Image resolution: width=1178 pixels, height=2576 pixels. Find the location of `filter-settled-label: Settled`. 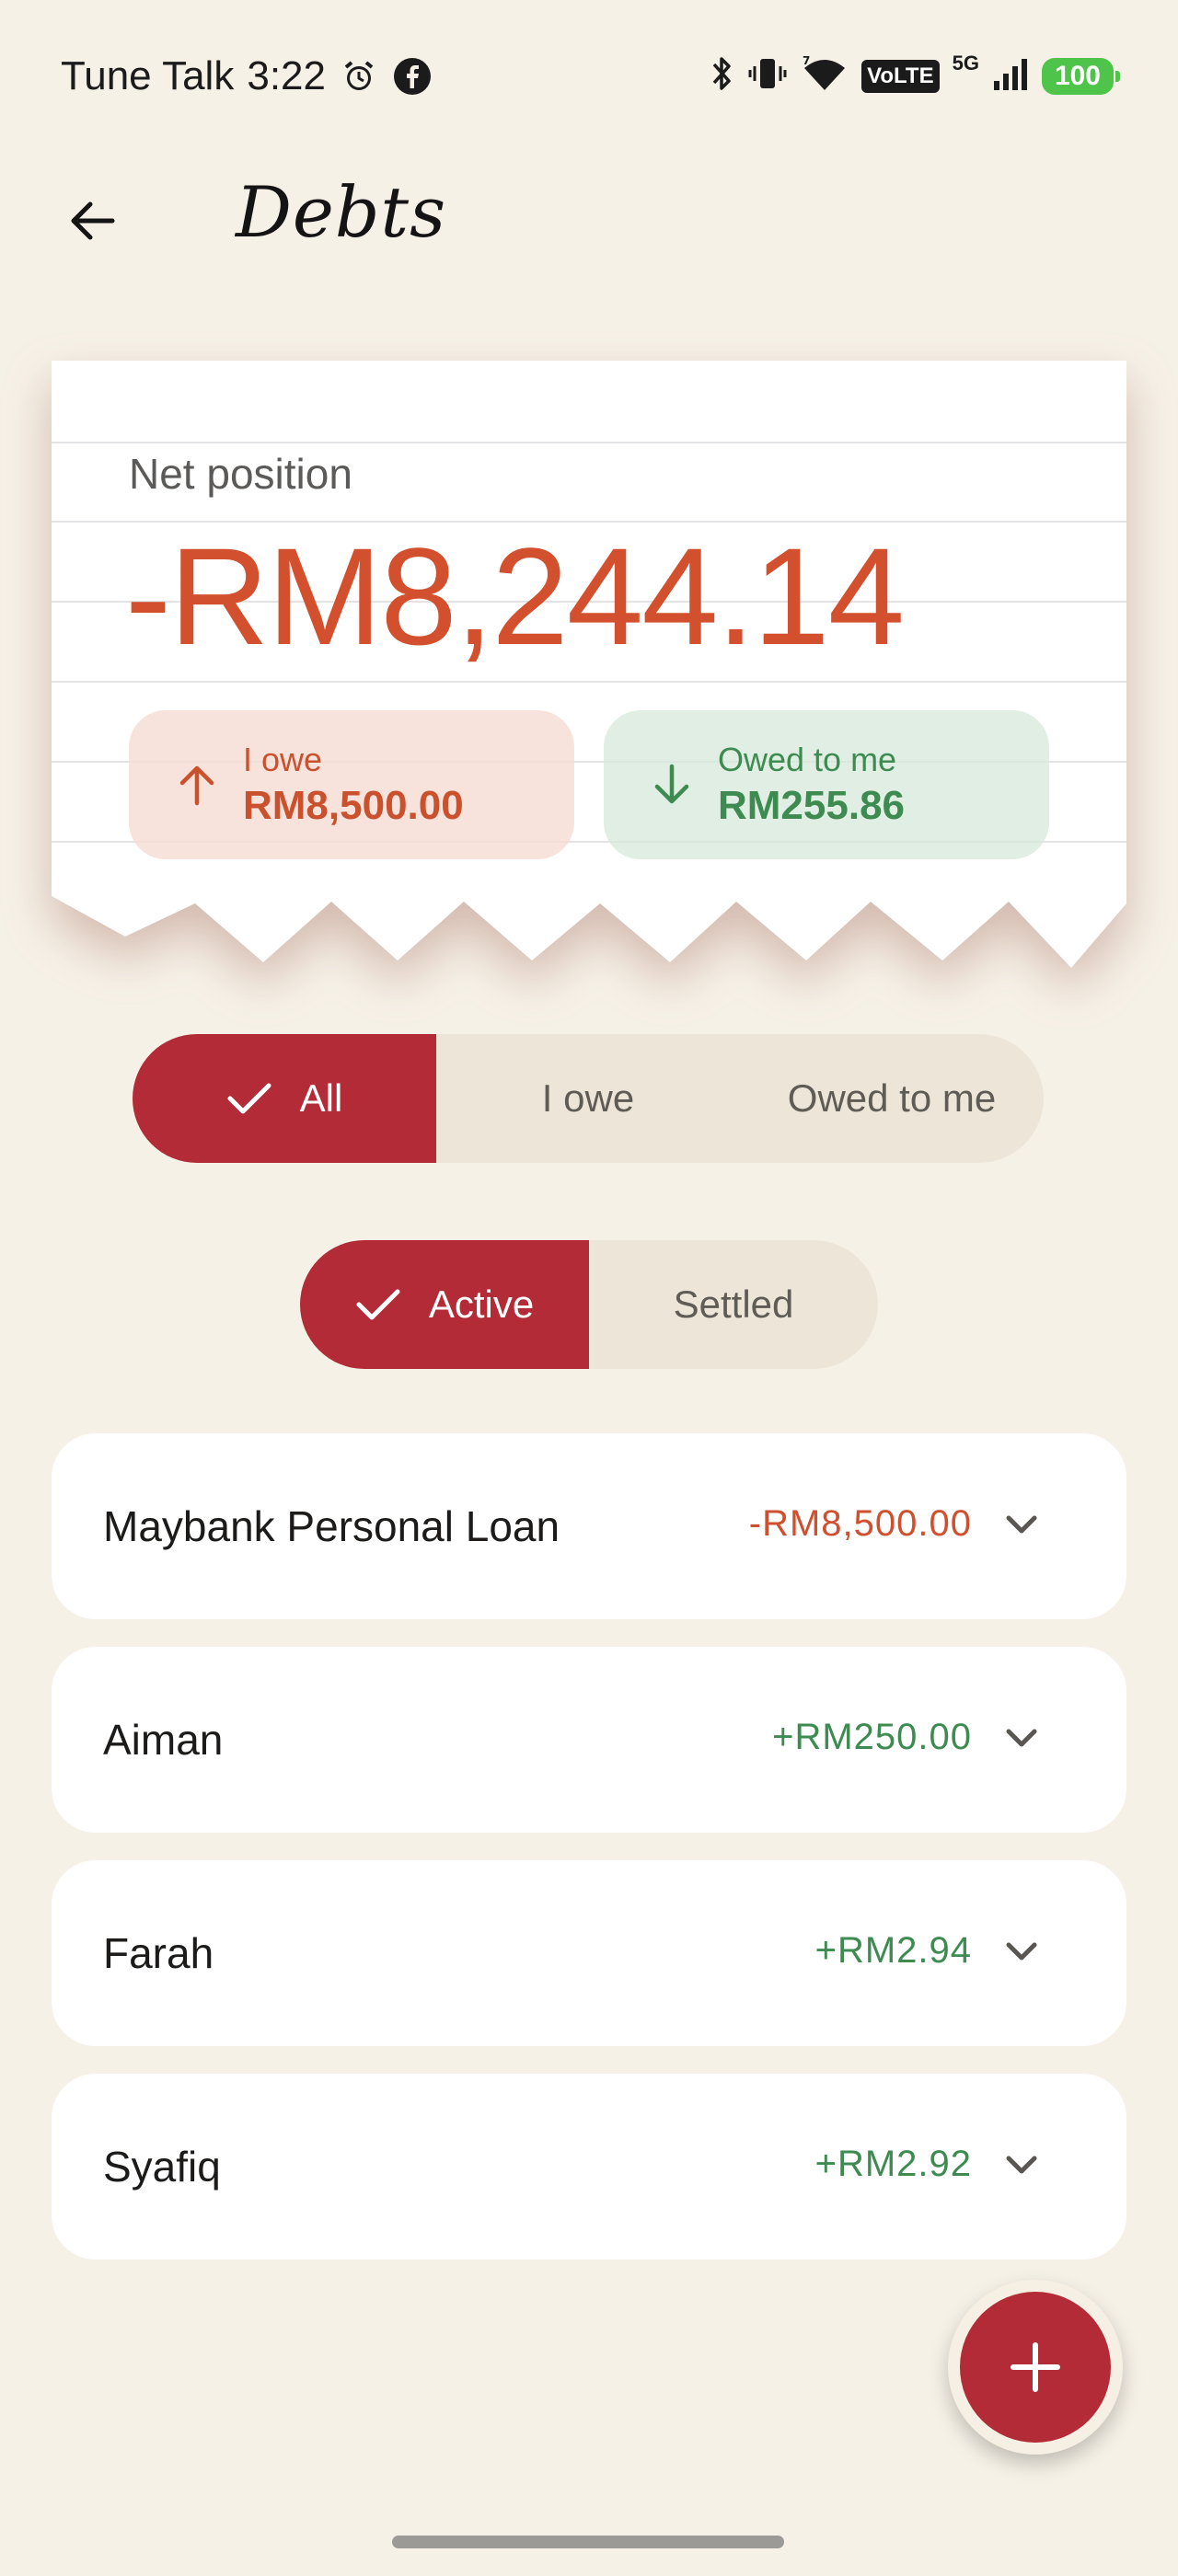

filter-settled-label: Settled is located at coordinates (733, 1304).